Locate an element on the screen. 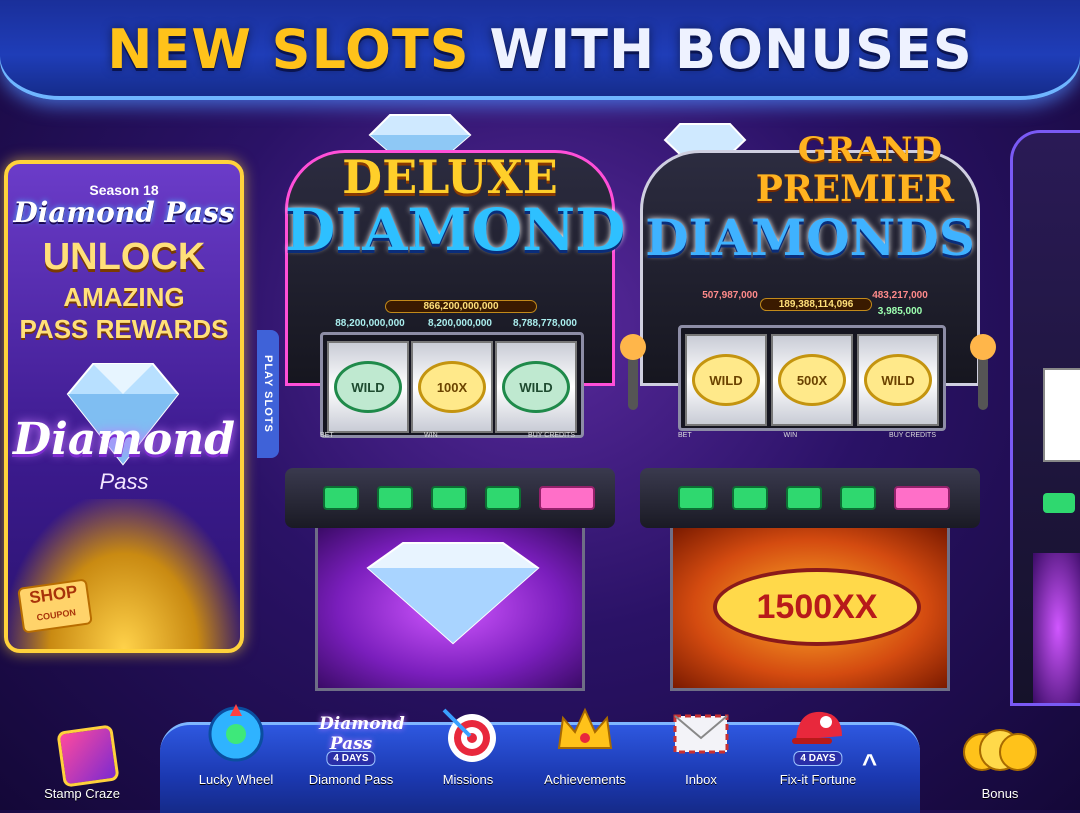 The width and height of the screenshot is (1080, 813). top-banner: NEW SLOTS WITH BONUSES is located at coordinates (540, 50).